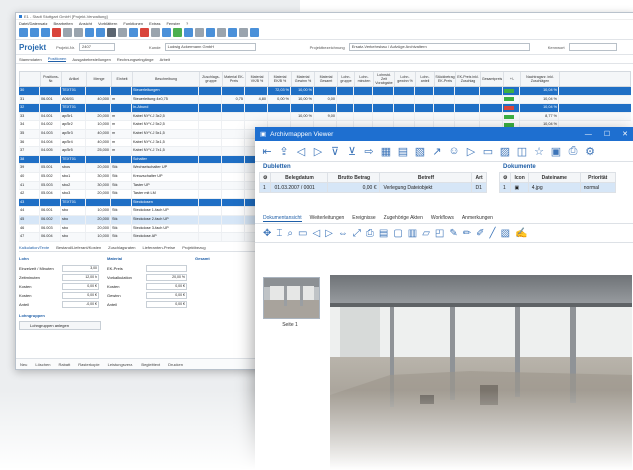 This screenshot has height=470, width=633. I want to click on maximize-icon: ☐, so click(607, 134).